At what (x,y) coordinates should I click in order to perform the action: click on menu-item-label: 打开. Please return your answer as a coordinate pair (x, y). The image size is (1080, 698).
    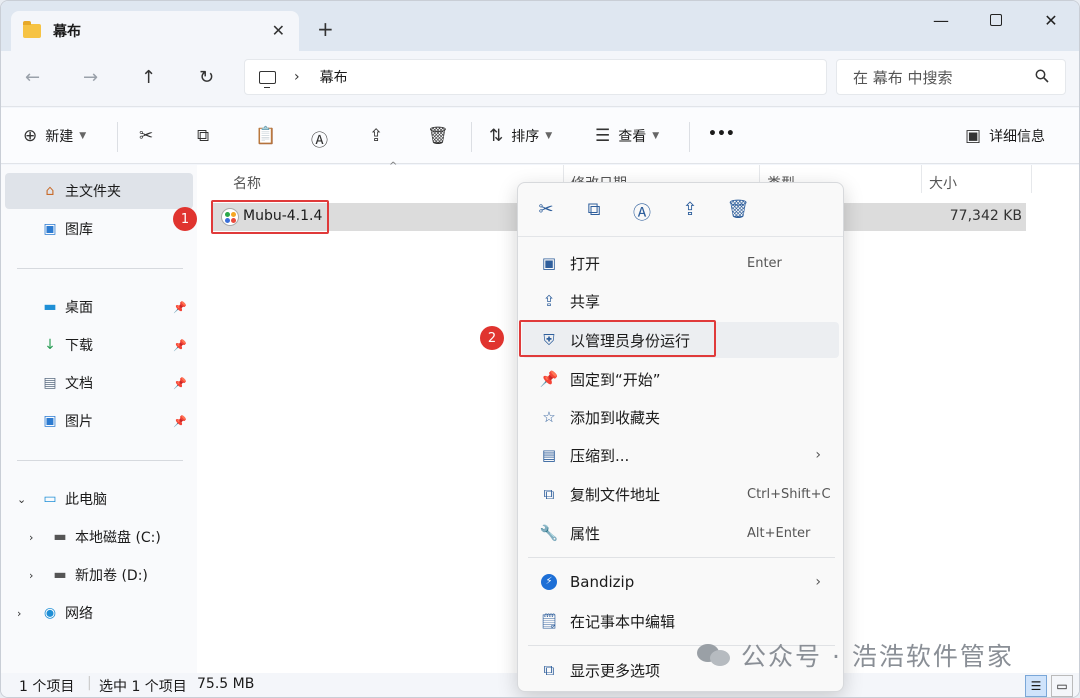
    Looking at the image, I should click on (585, 263).